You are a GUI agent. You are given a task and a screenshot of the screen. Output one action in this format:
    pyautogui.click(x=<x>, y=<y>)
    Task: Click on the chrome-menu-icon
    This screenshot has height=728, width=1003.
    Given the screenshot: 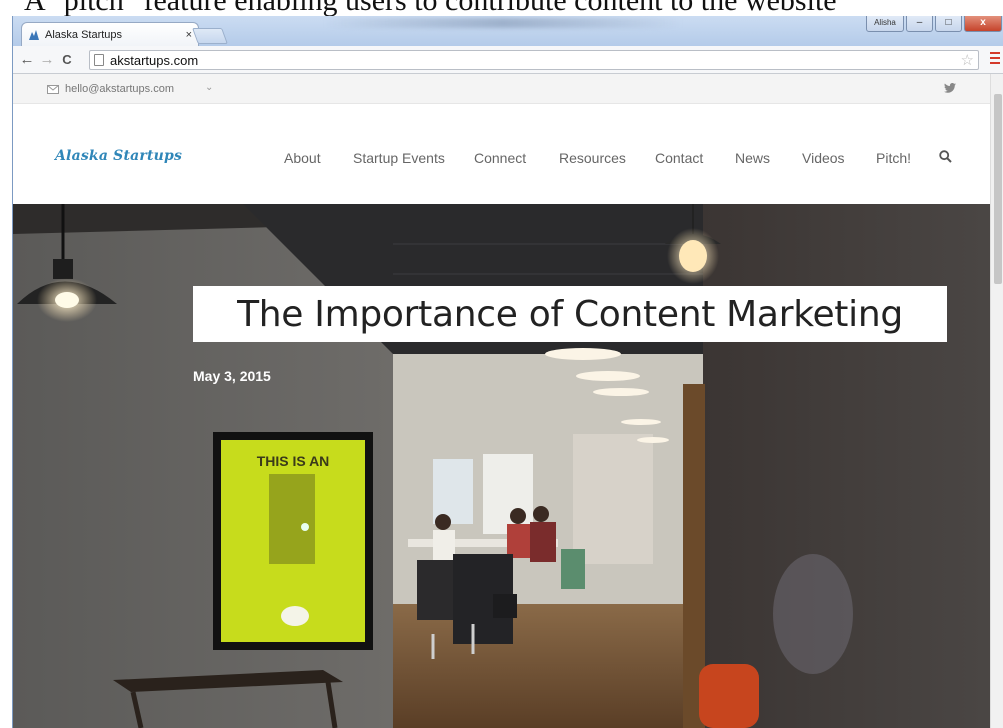 What is the action you would take?
    pyautogui.click(x=995, y=59)
    